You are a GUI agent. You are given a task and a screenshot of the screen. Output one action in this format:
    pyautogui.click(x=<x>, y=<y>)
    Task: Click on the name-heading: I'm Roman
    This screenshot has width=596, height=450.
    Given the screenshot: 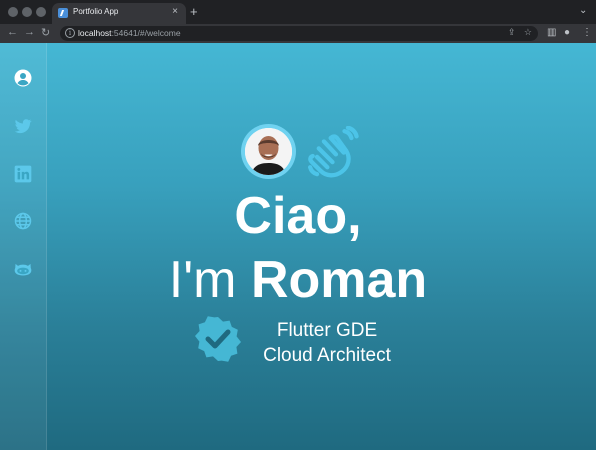 What is the action you would take?
    pyautogui.click(x=298, y=280)
    